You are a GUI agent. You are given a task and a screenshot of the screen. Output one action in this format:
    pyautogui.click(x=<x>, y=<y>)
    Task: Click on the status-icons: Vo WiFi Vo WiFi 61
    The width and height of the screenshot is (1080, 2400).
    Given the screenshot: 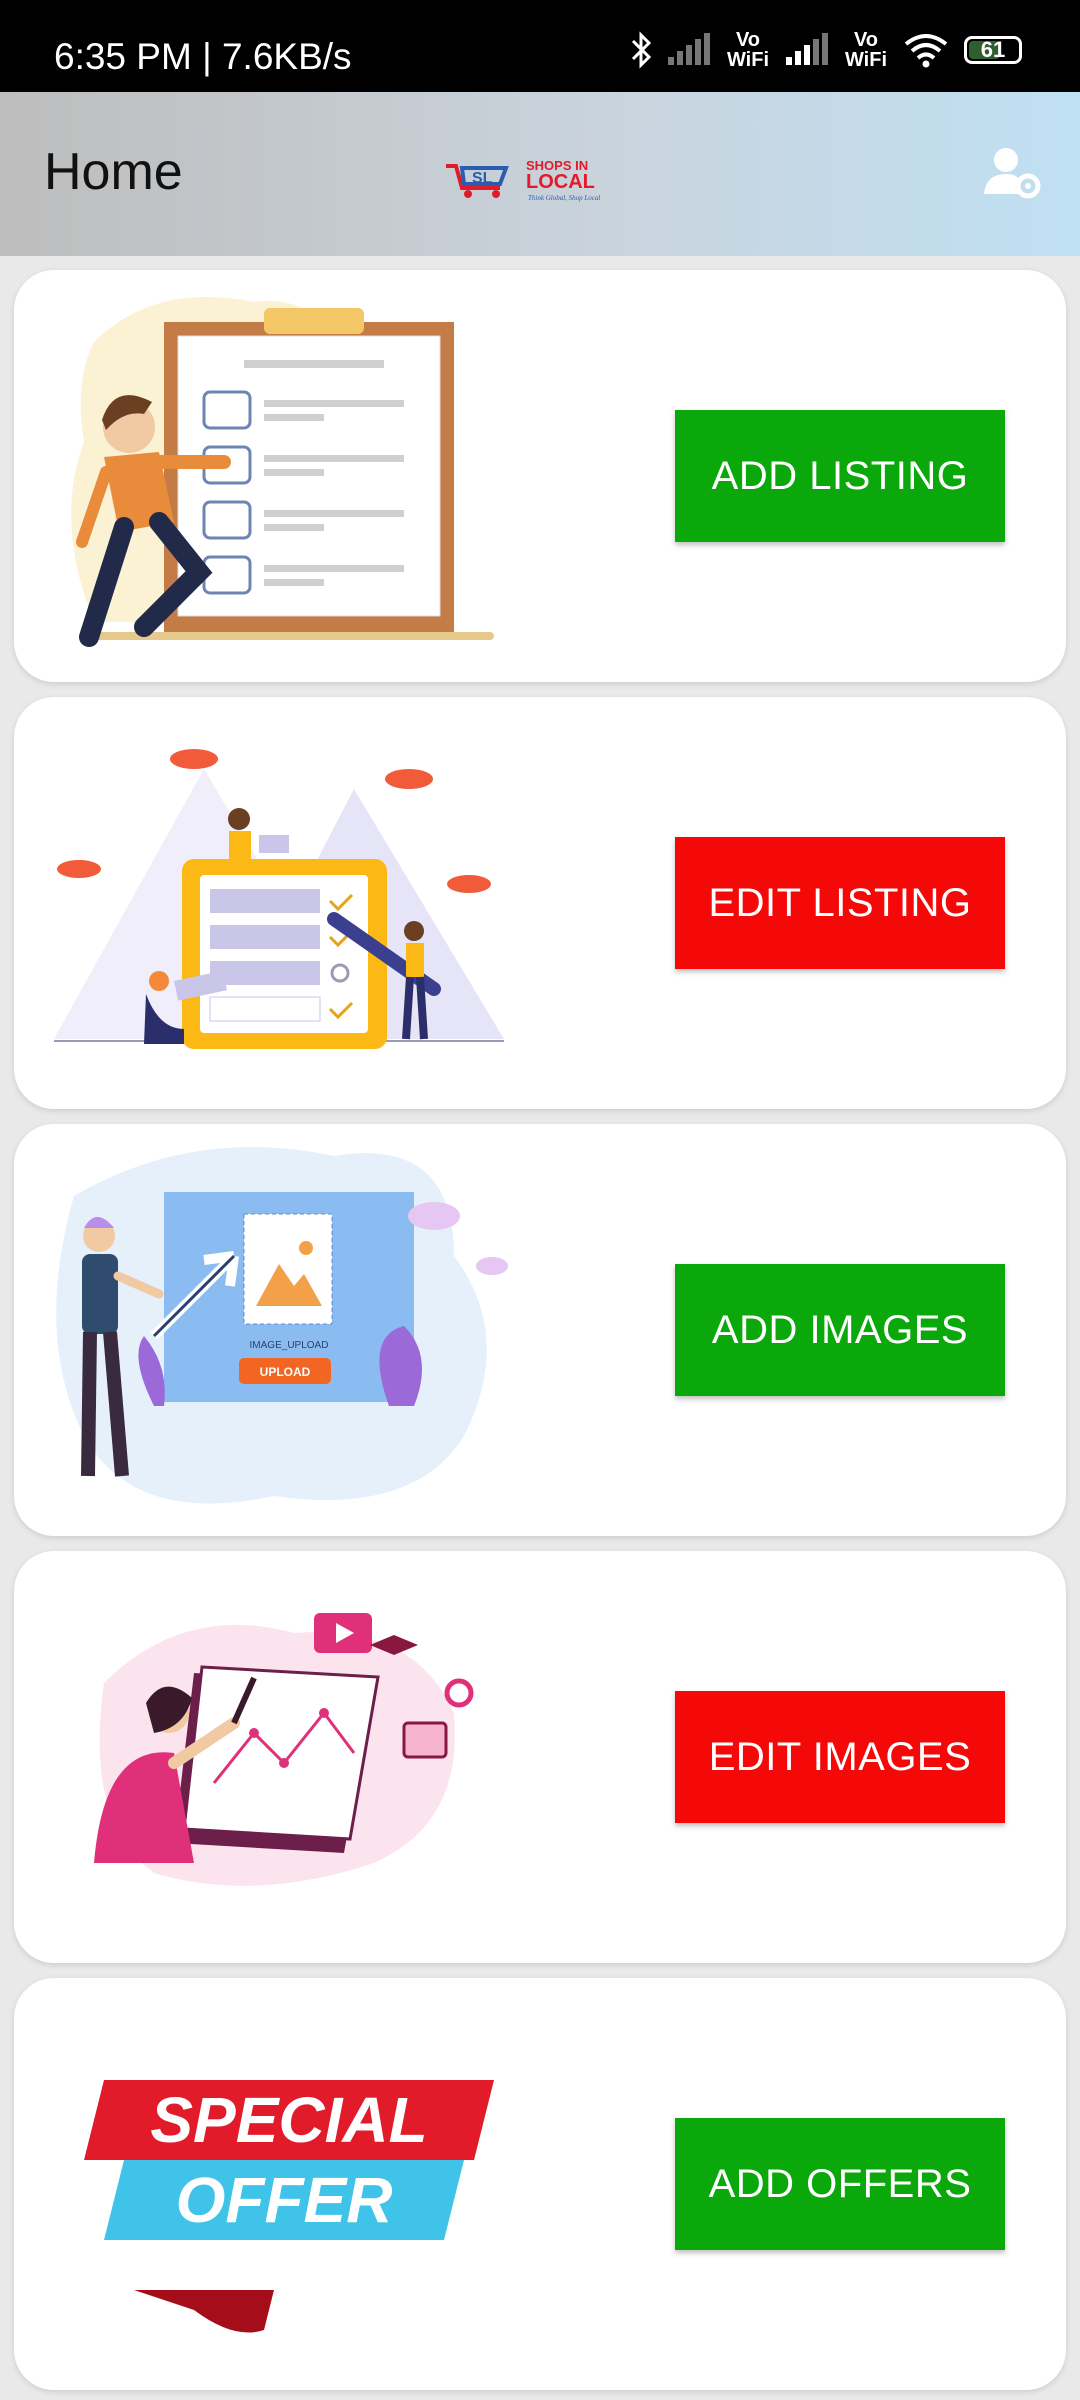 What is the action you would take?
    pyautogui.click(x=826, y=50)
    